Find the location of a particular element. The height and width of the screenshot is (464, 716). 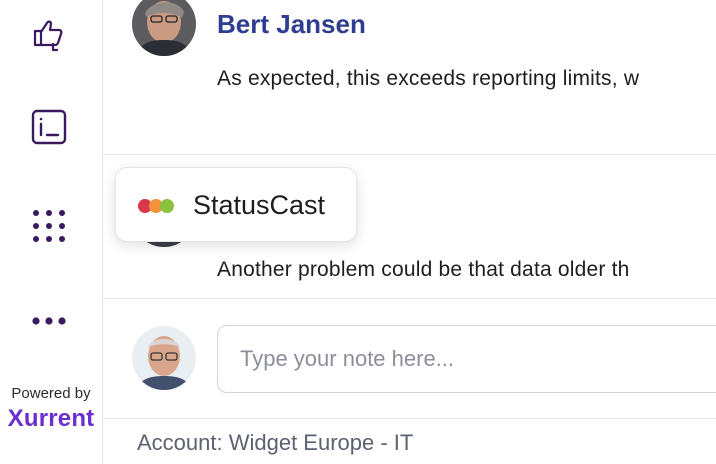

statuscast-logo-icon is located at coordinates (156, 206).